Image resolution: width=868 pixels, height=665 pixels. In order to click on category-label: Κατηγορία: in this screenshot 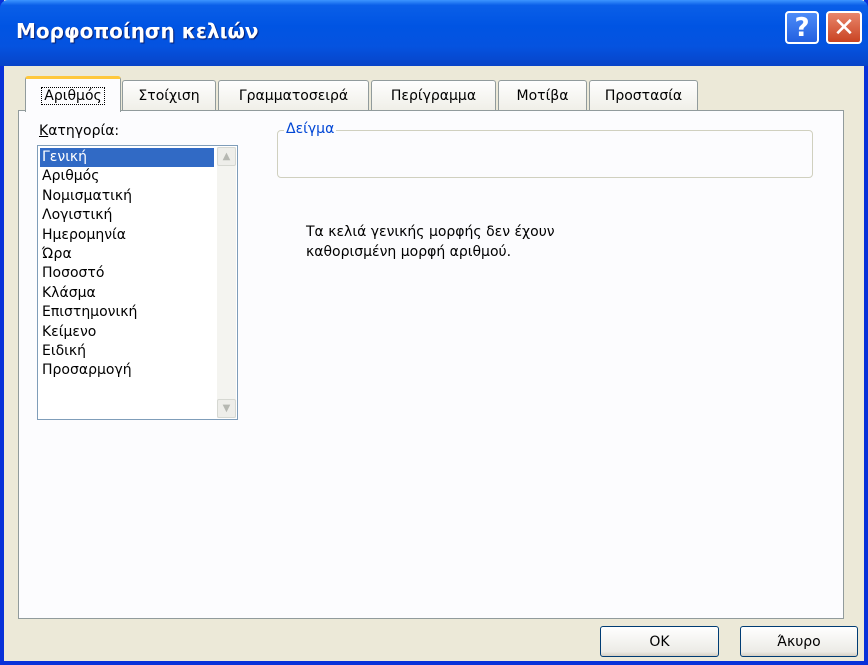, I will do `click(79, 131)`.